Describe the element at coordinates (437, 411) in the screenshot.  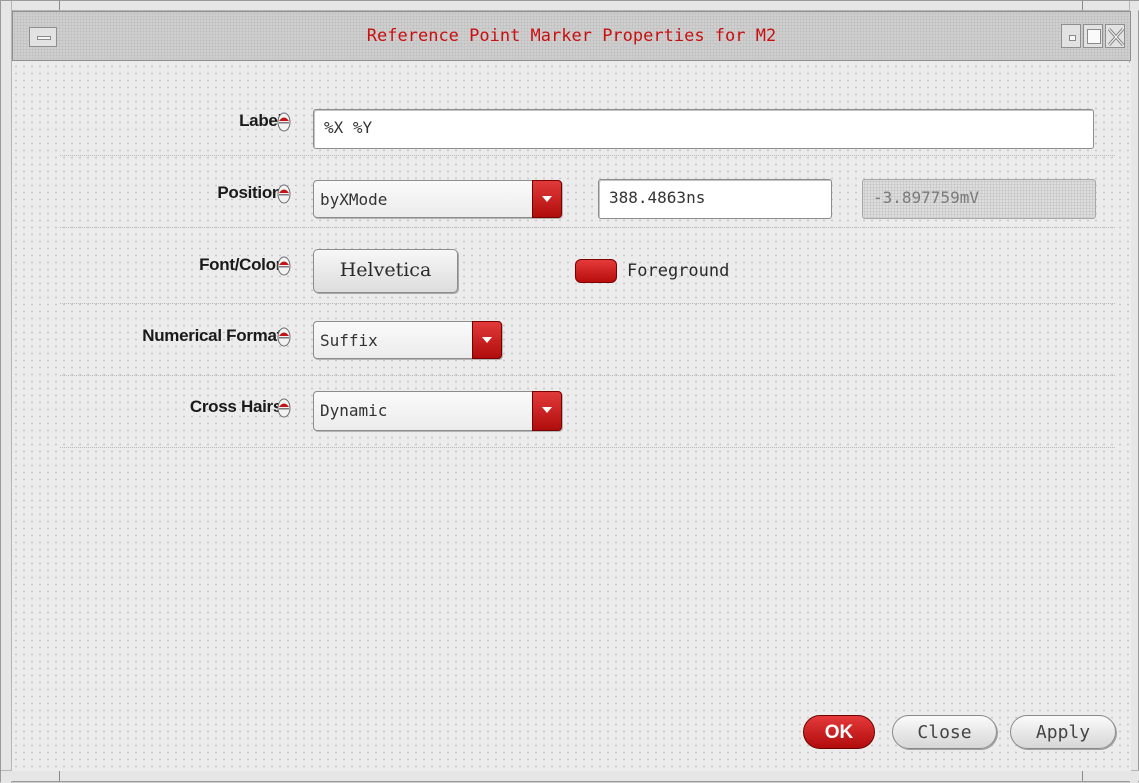
I see `cross-hairs-select: Dynamic` at that location.